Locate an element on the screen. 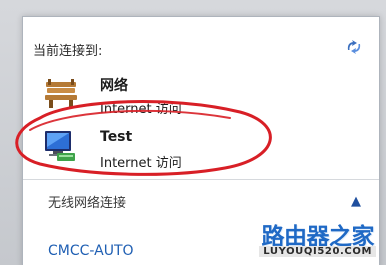 The width and height of the screenshot is (386, 265). wireless-section-title: 无线网络连接 is located at coordinates (87, 203).